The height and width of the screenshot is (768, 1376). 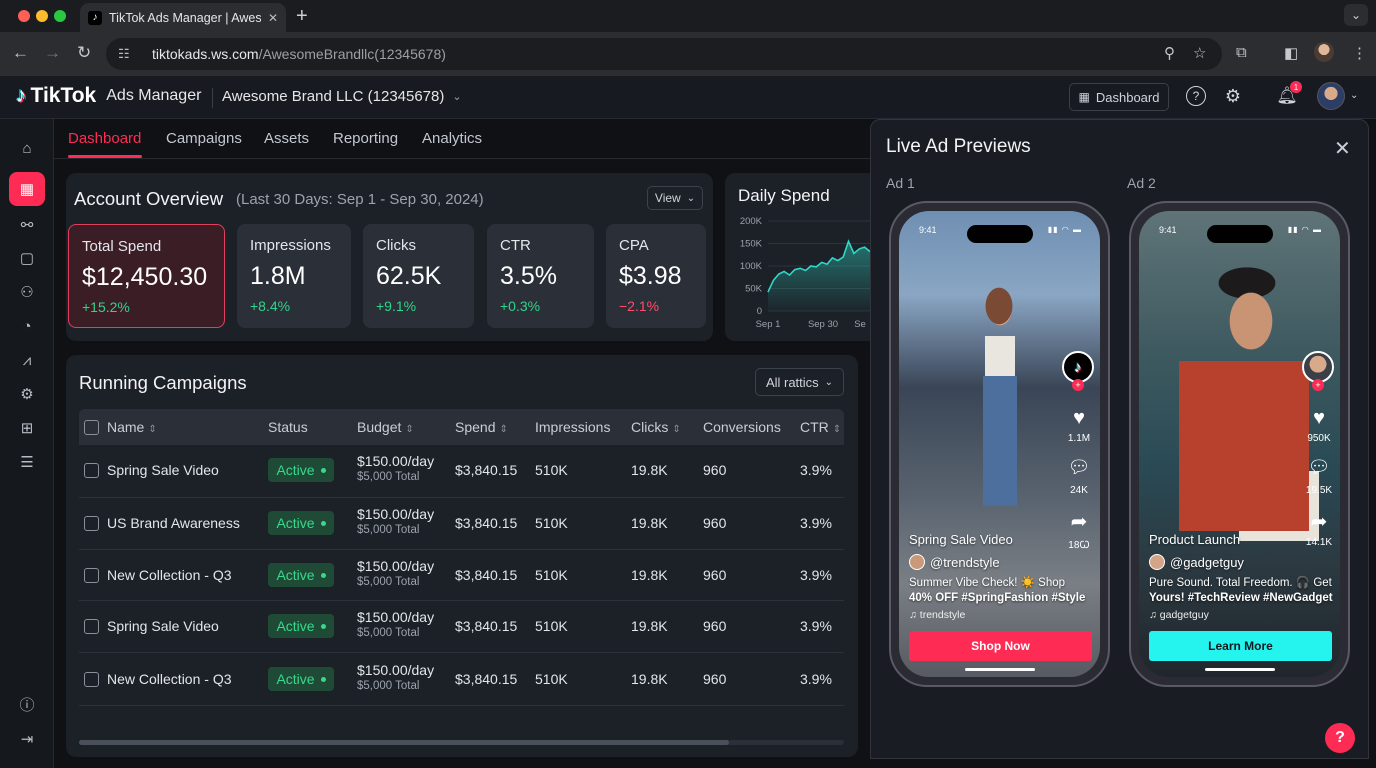 I want to click on brand-name: TikTok, so click(x=63, y=95).